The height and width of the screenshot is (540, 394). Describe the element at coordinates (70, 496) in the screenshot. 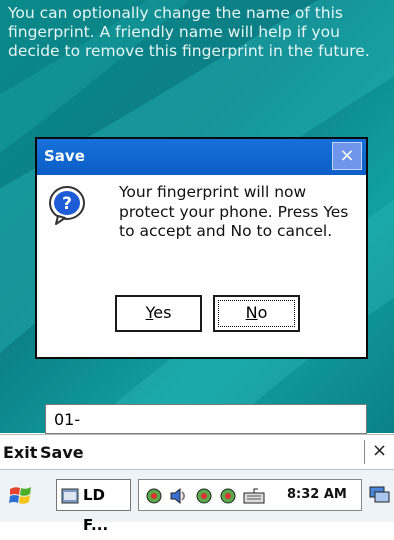

I see `app-icon` at that location.